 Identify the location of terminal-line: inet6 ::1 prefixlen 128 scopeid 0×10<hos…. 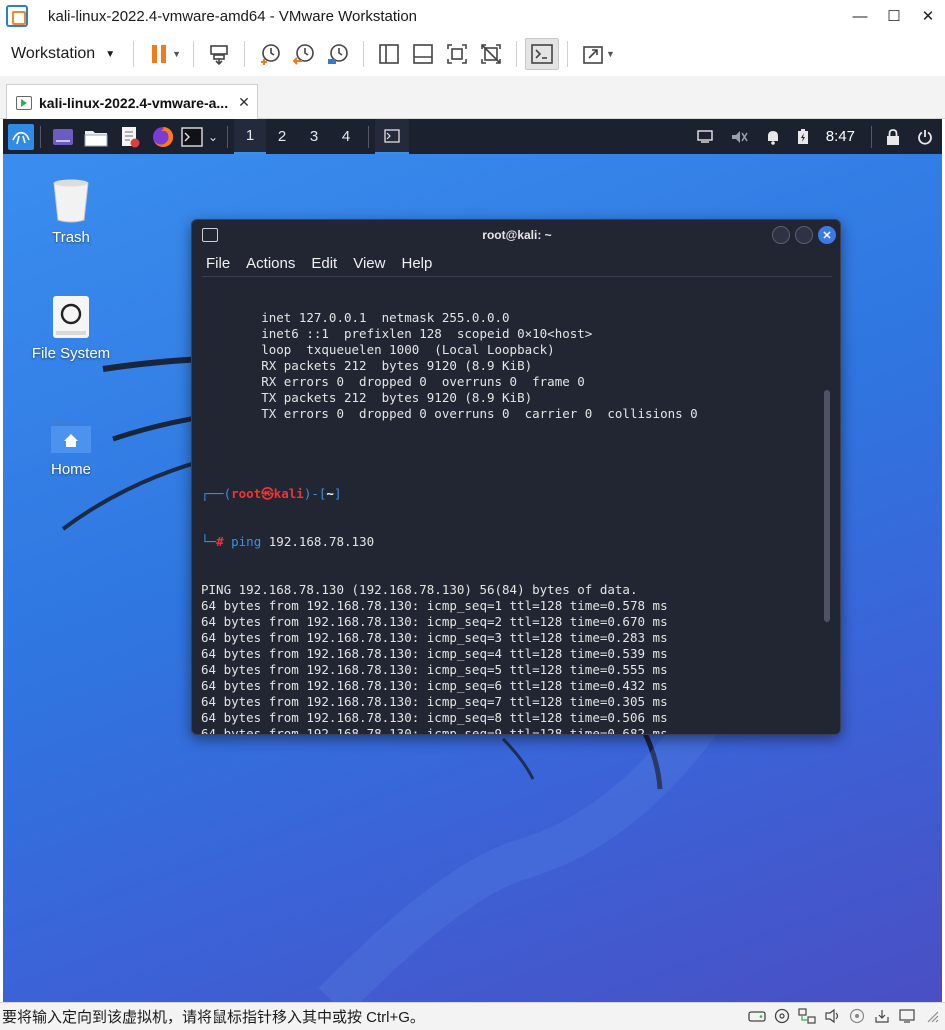
(397, 333).